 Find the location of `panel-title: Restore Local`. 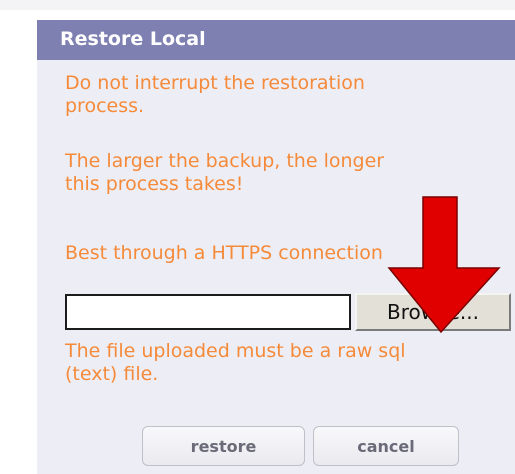

panel-title: Restore Local is located at coordinates (133, 39).